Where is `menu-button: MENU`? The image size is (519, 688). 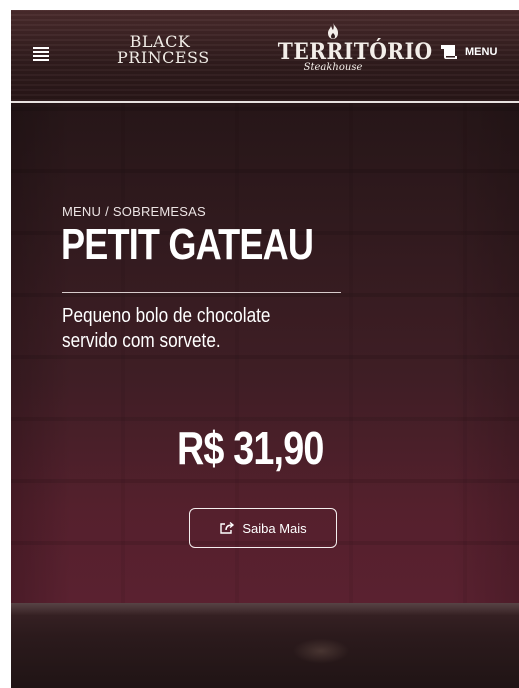
menu-button: MENU is located at coordinates (468, 52).